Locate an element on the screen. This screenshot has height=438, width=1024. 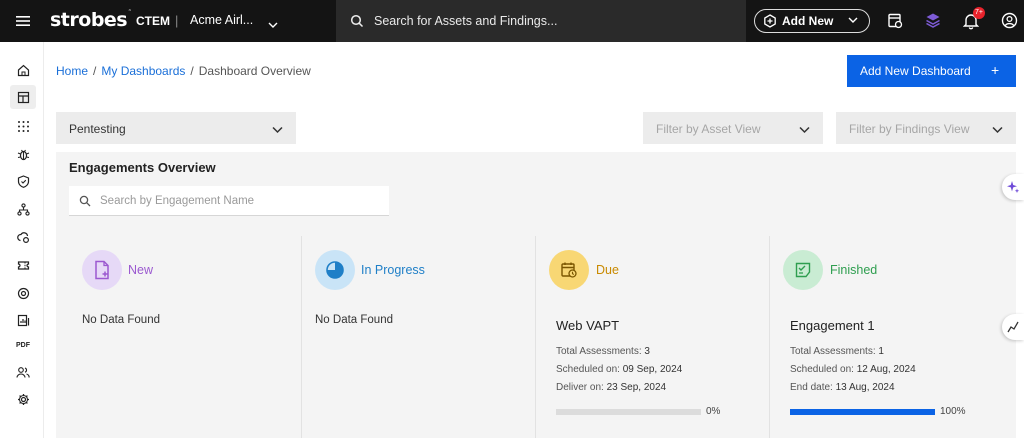
deliver-on: Deliver on: 23 Sep, 2024 is located at coordinates (611, 387).